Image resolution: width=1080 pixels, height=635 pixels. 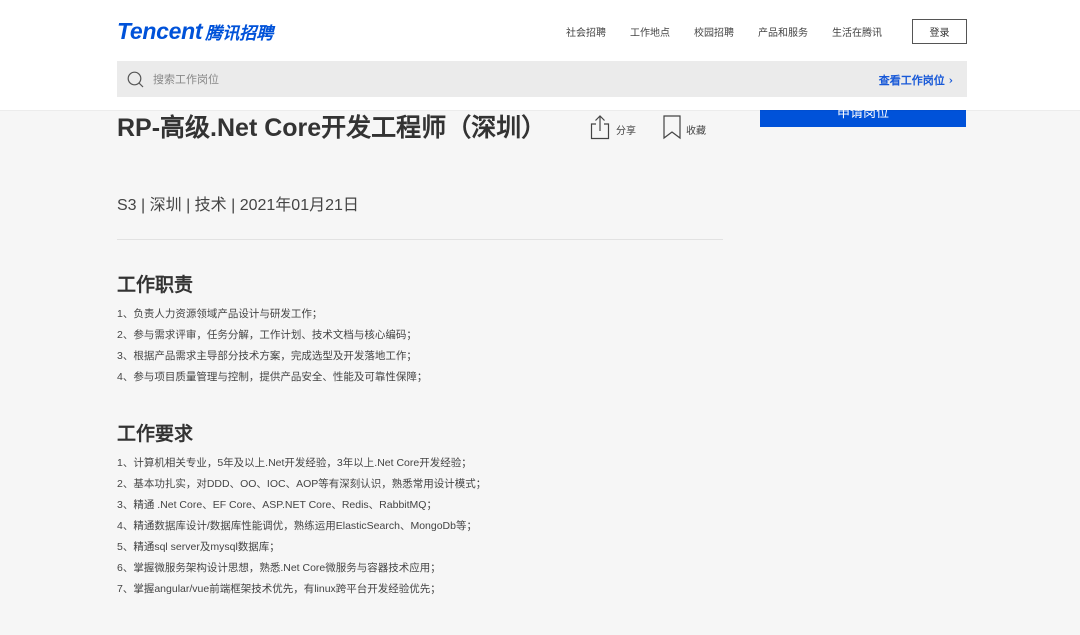 What do you see at coordinates (239, 34) in the screenshot?
I see `logo-text-cn: 腾讯招聘` at bounding box center [239, 34].